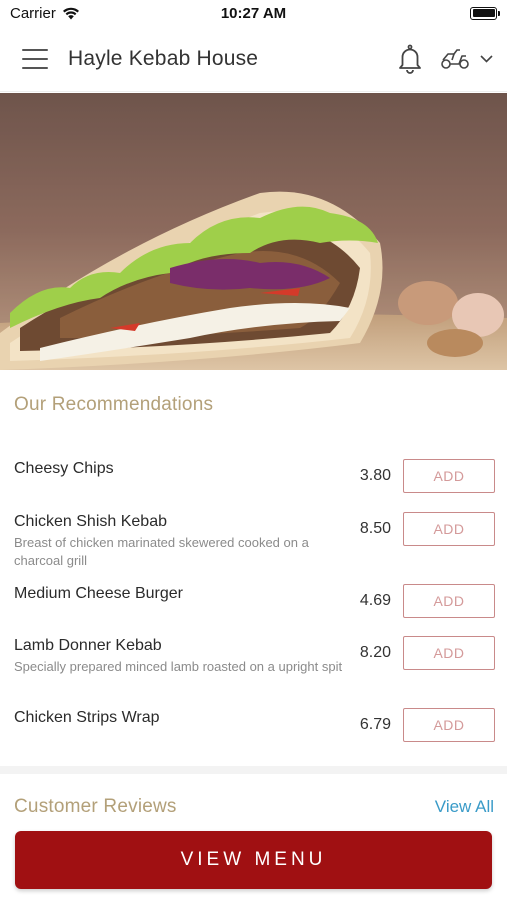  What do you see at coordinates (254, 476) in the screenshot?
I see `menu-item: Cheesy Chips 3.80 ADD` at bounding box center [254, 476].